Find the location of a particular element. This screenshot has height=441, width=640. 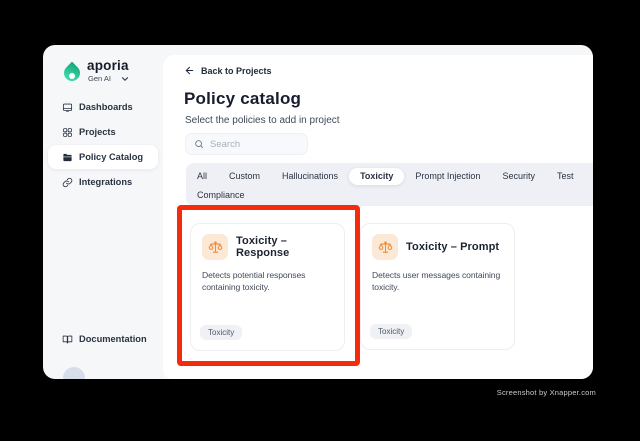

projects-grid-icon is located at coordinates (67, 132).